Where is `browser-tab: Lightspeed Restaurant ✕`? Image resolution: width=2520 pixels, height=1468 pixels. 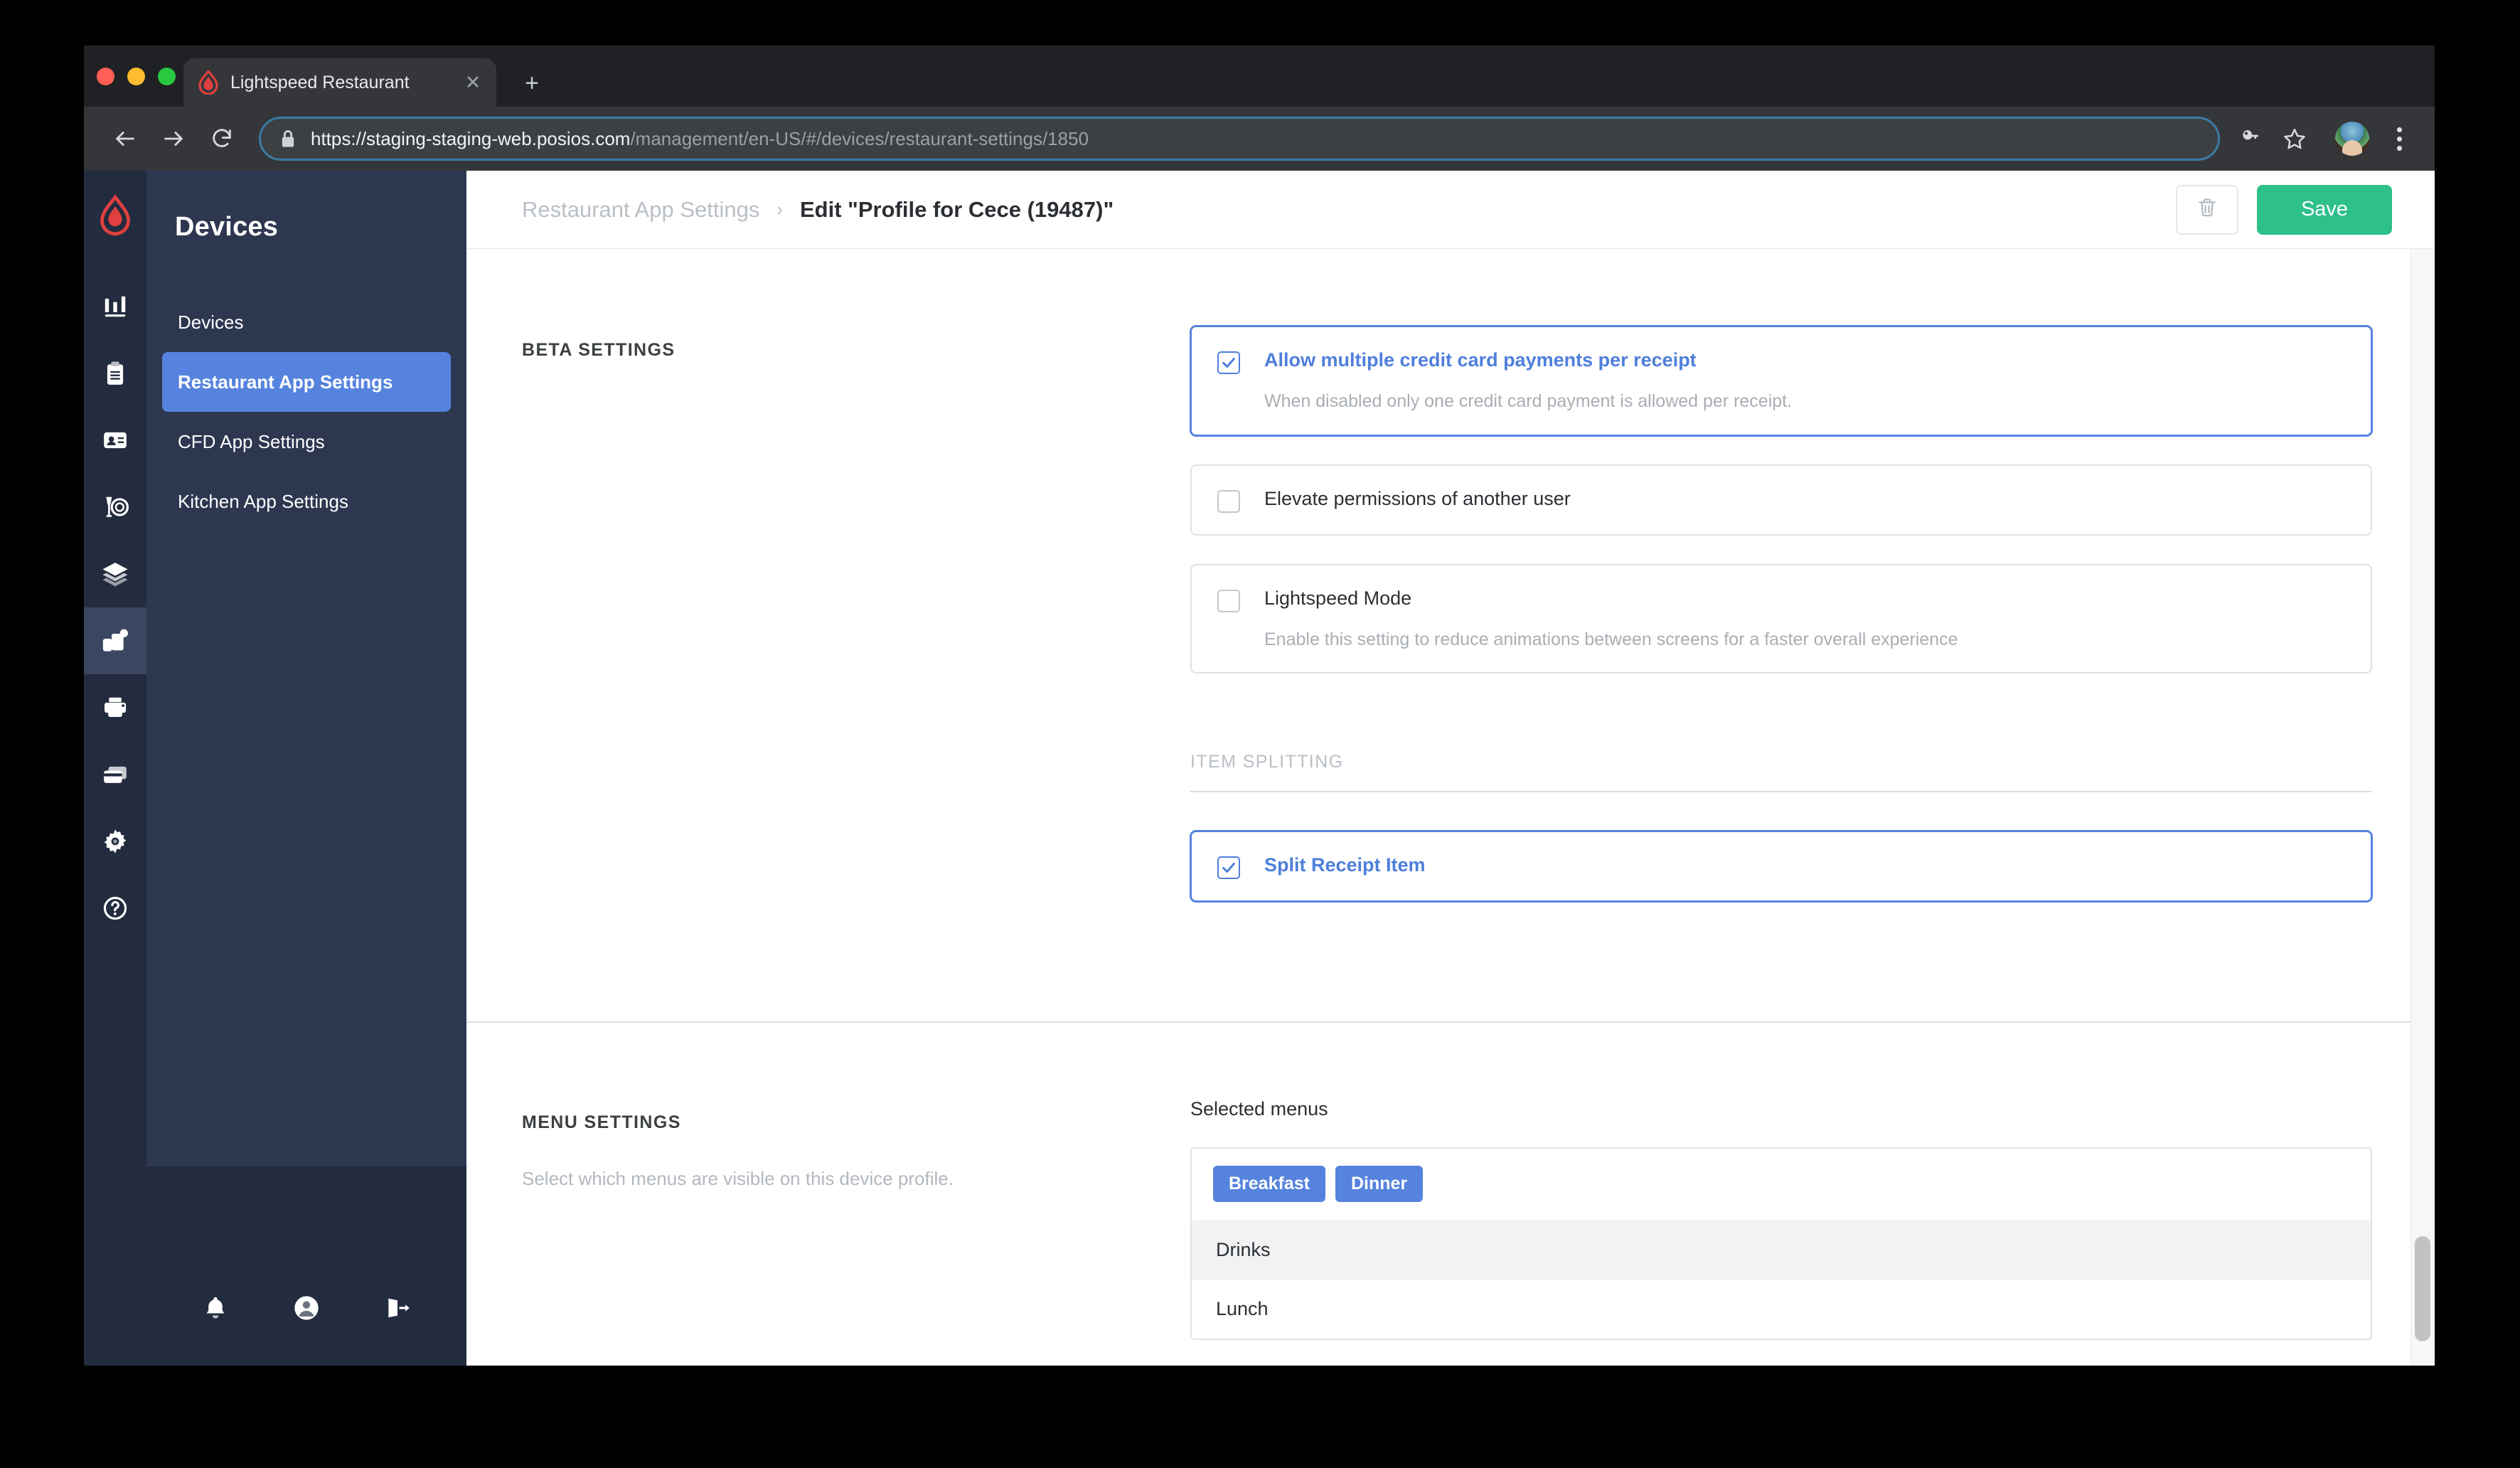 browser-tab: Lightspeed Restaurant ✕ is located at coordinates (339, 82).